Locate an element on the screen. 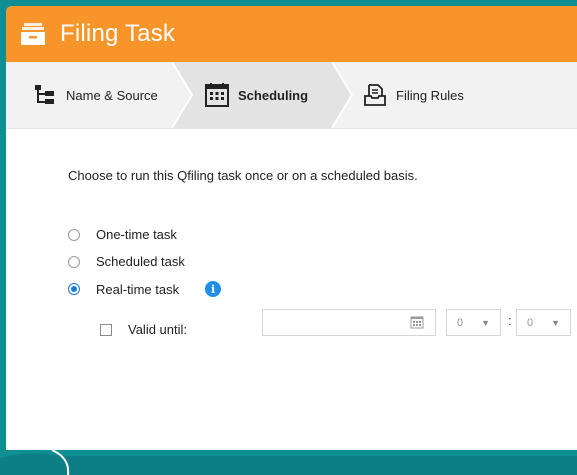 The height and width of the screenshot is (475, 577). valid-until-checkbox is located at coordinates (106, 329).